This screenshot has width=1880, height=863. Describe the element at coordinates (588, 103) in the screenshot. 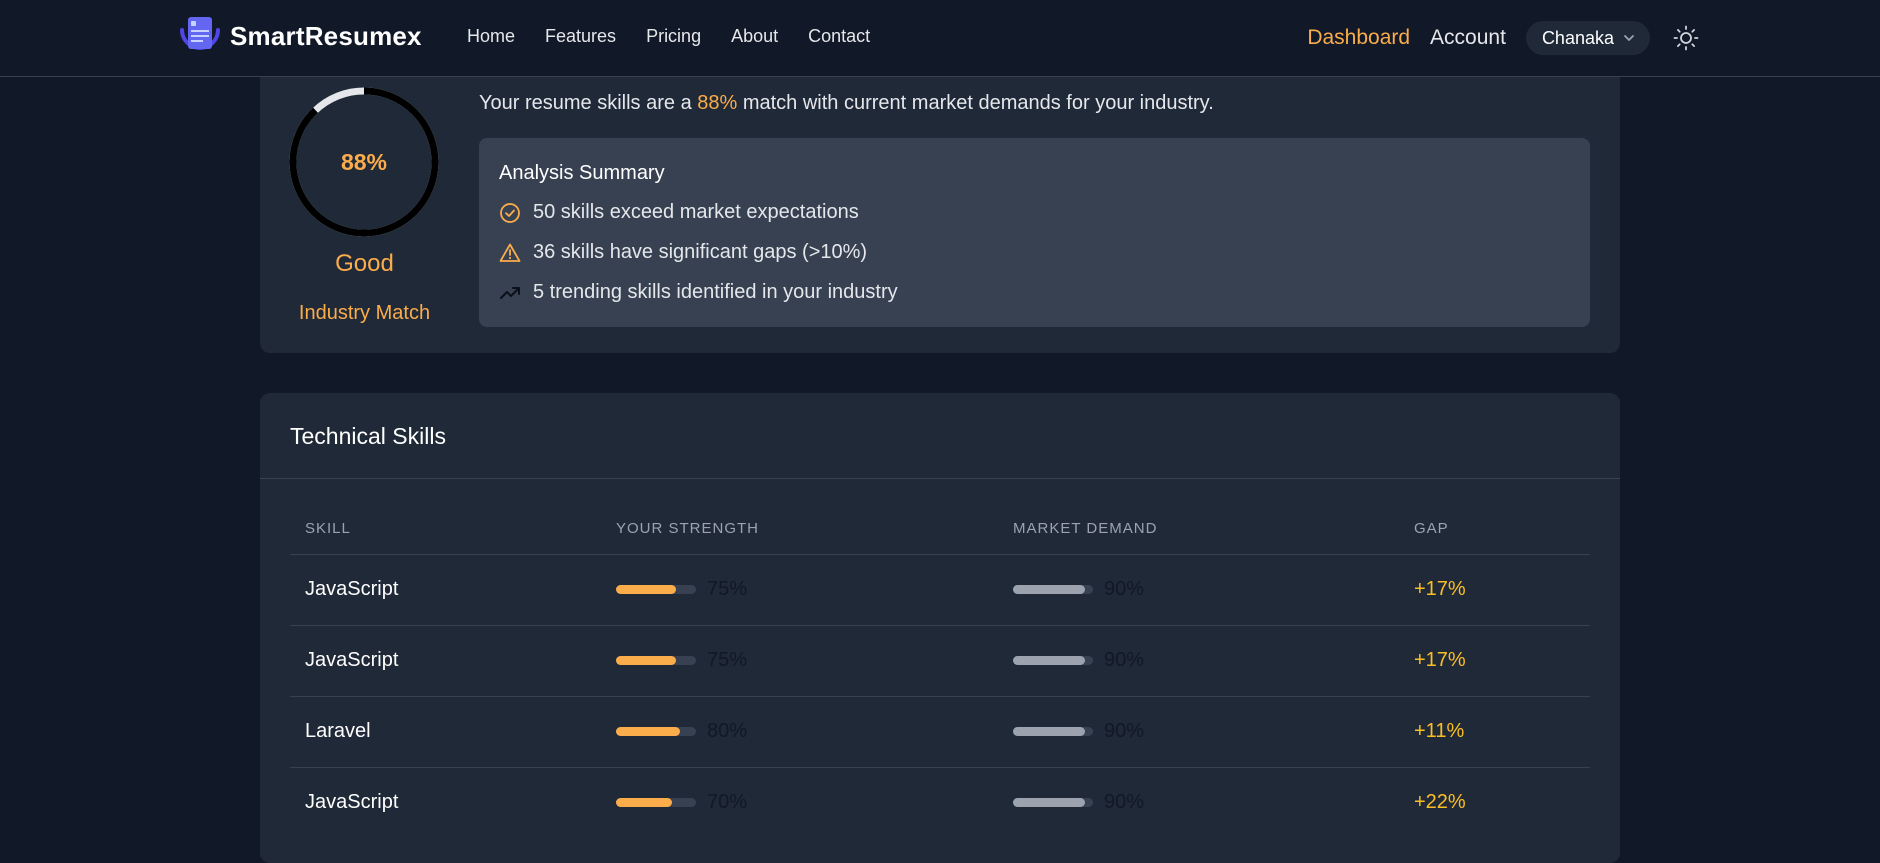

I see `match-prefix: Your resume skills are a` at that location.